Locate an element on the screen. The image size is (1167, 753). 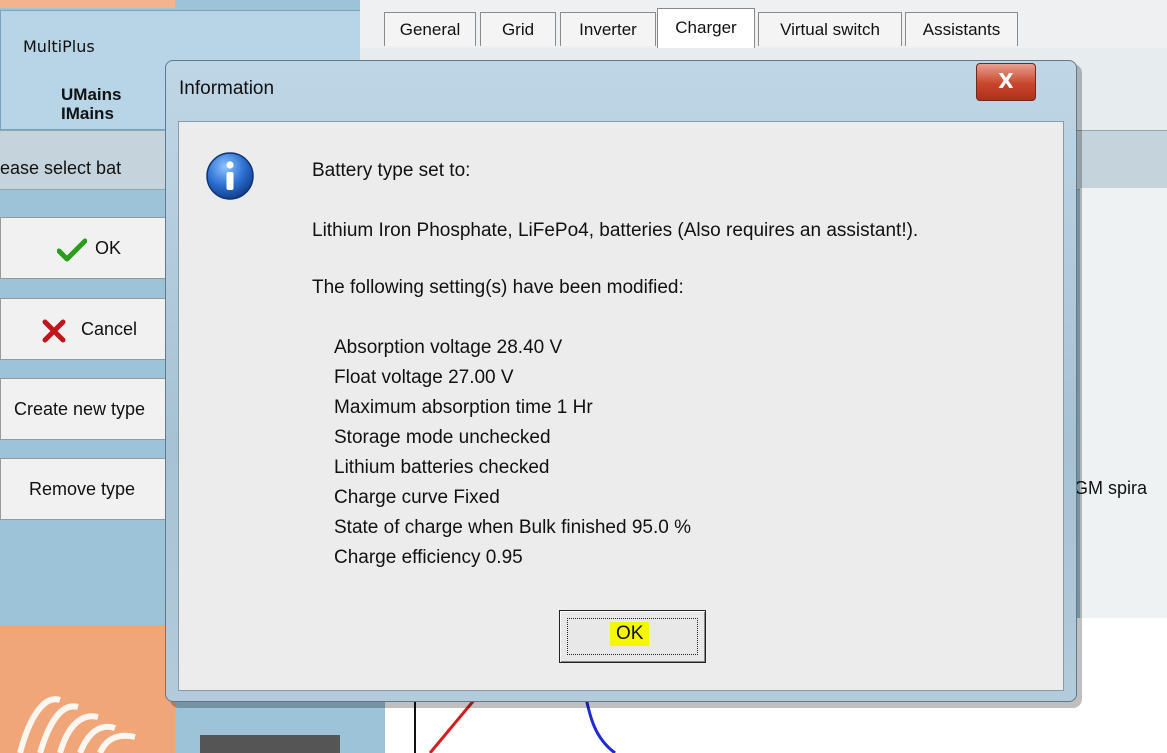
cancel-button-bg: Cancel is located at coordinates (86, 329).